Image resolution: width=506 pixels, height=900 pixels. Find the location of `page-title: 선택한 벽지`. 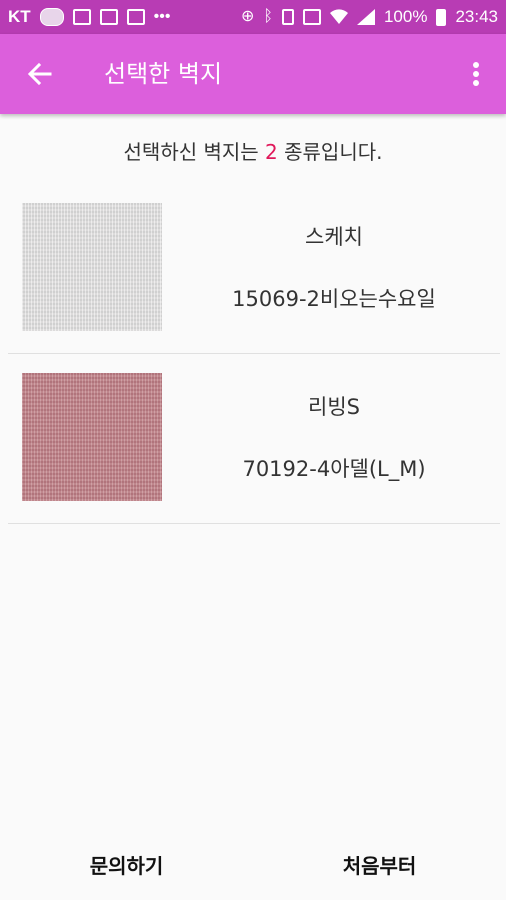

page-title: 선택한 벽지 is located at coordinates (163, 74).